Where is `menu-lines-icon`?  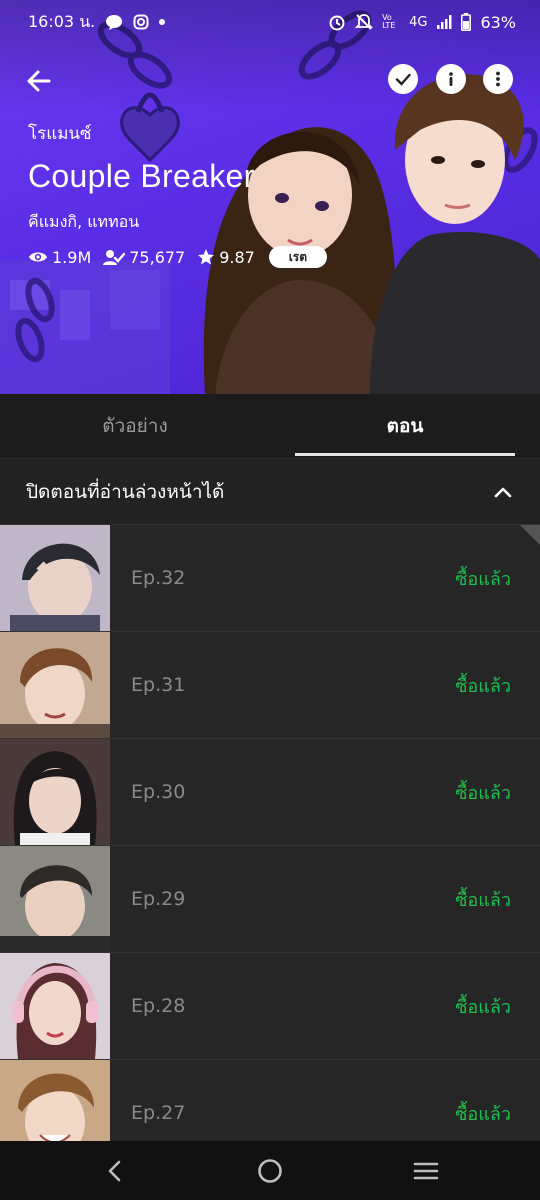
menu-lines-icon is located at coordinates (426, 1171).